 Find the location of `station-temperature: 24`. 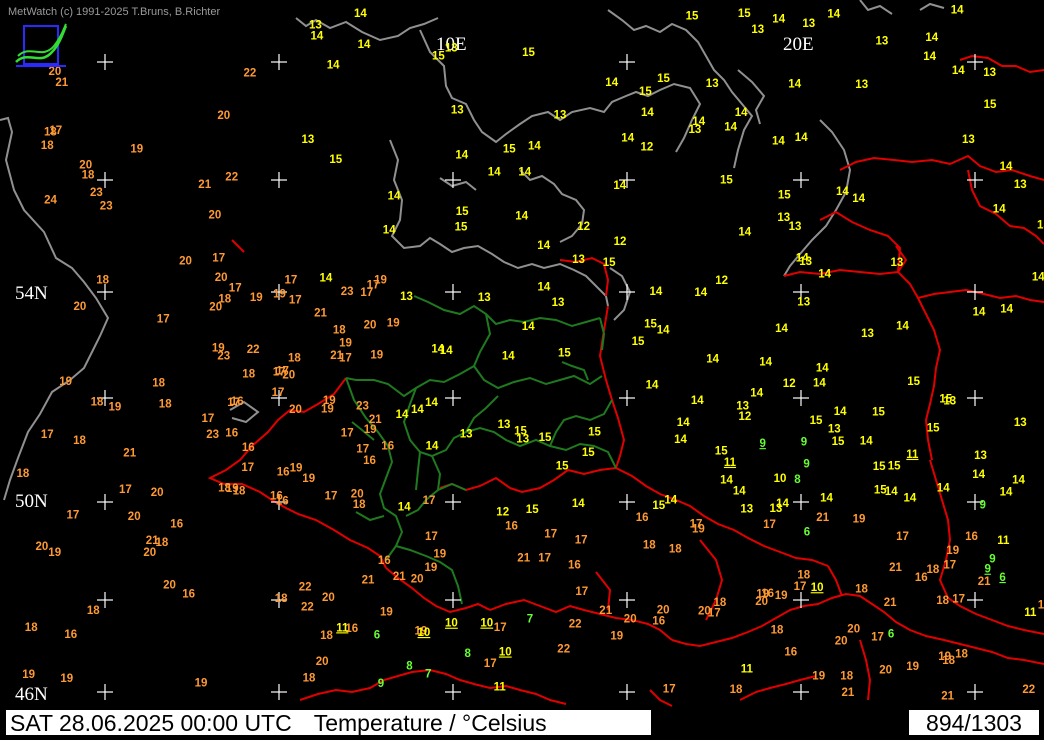

station-temperature: 24 is located at coordinates (50, 200).